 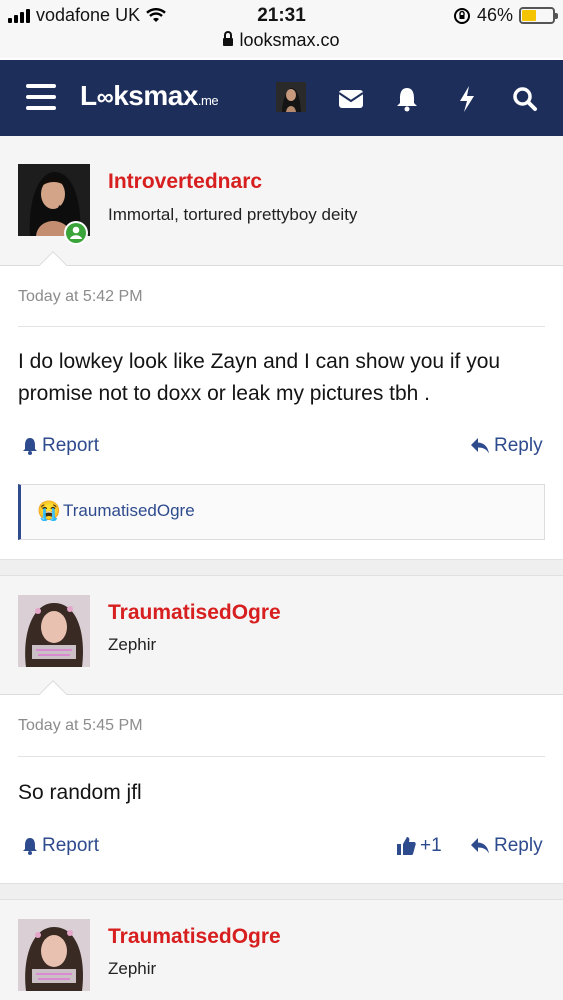 What do you see at coordinates (76, 233) in the screenshot?
I see `online-status-icon` at bounding box center [76, 233].